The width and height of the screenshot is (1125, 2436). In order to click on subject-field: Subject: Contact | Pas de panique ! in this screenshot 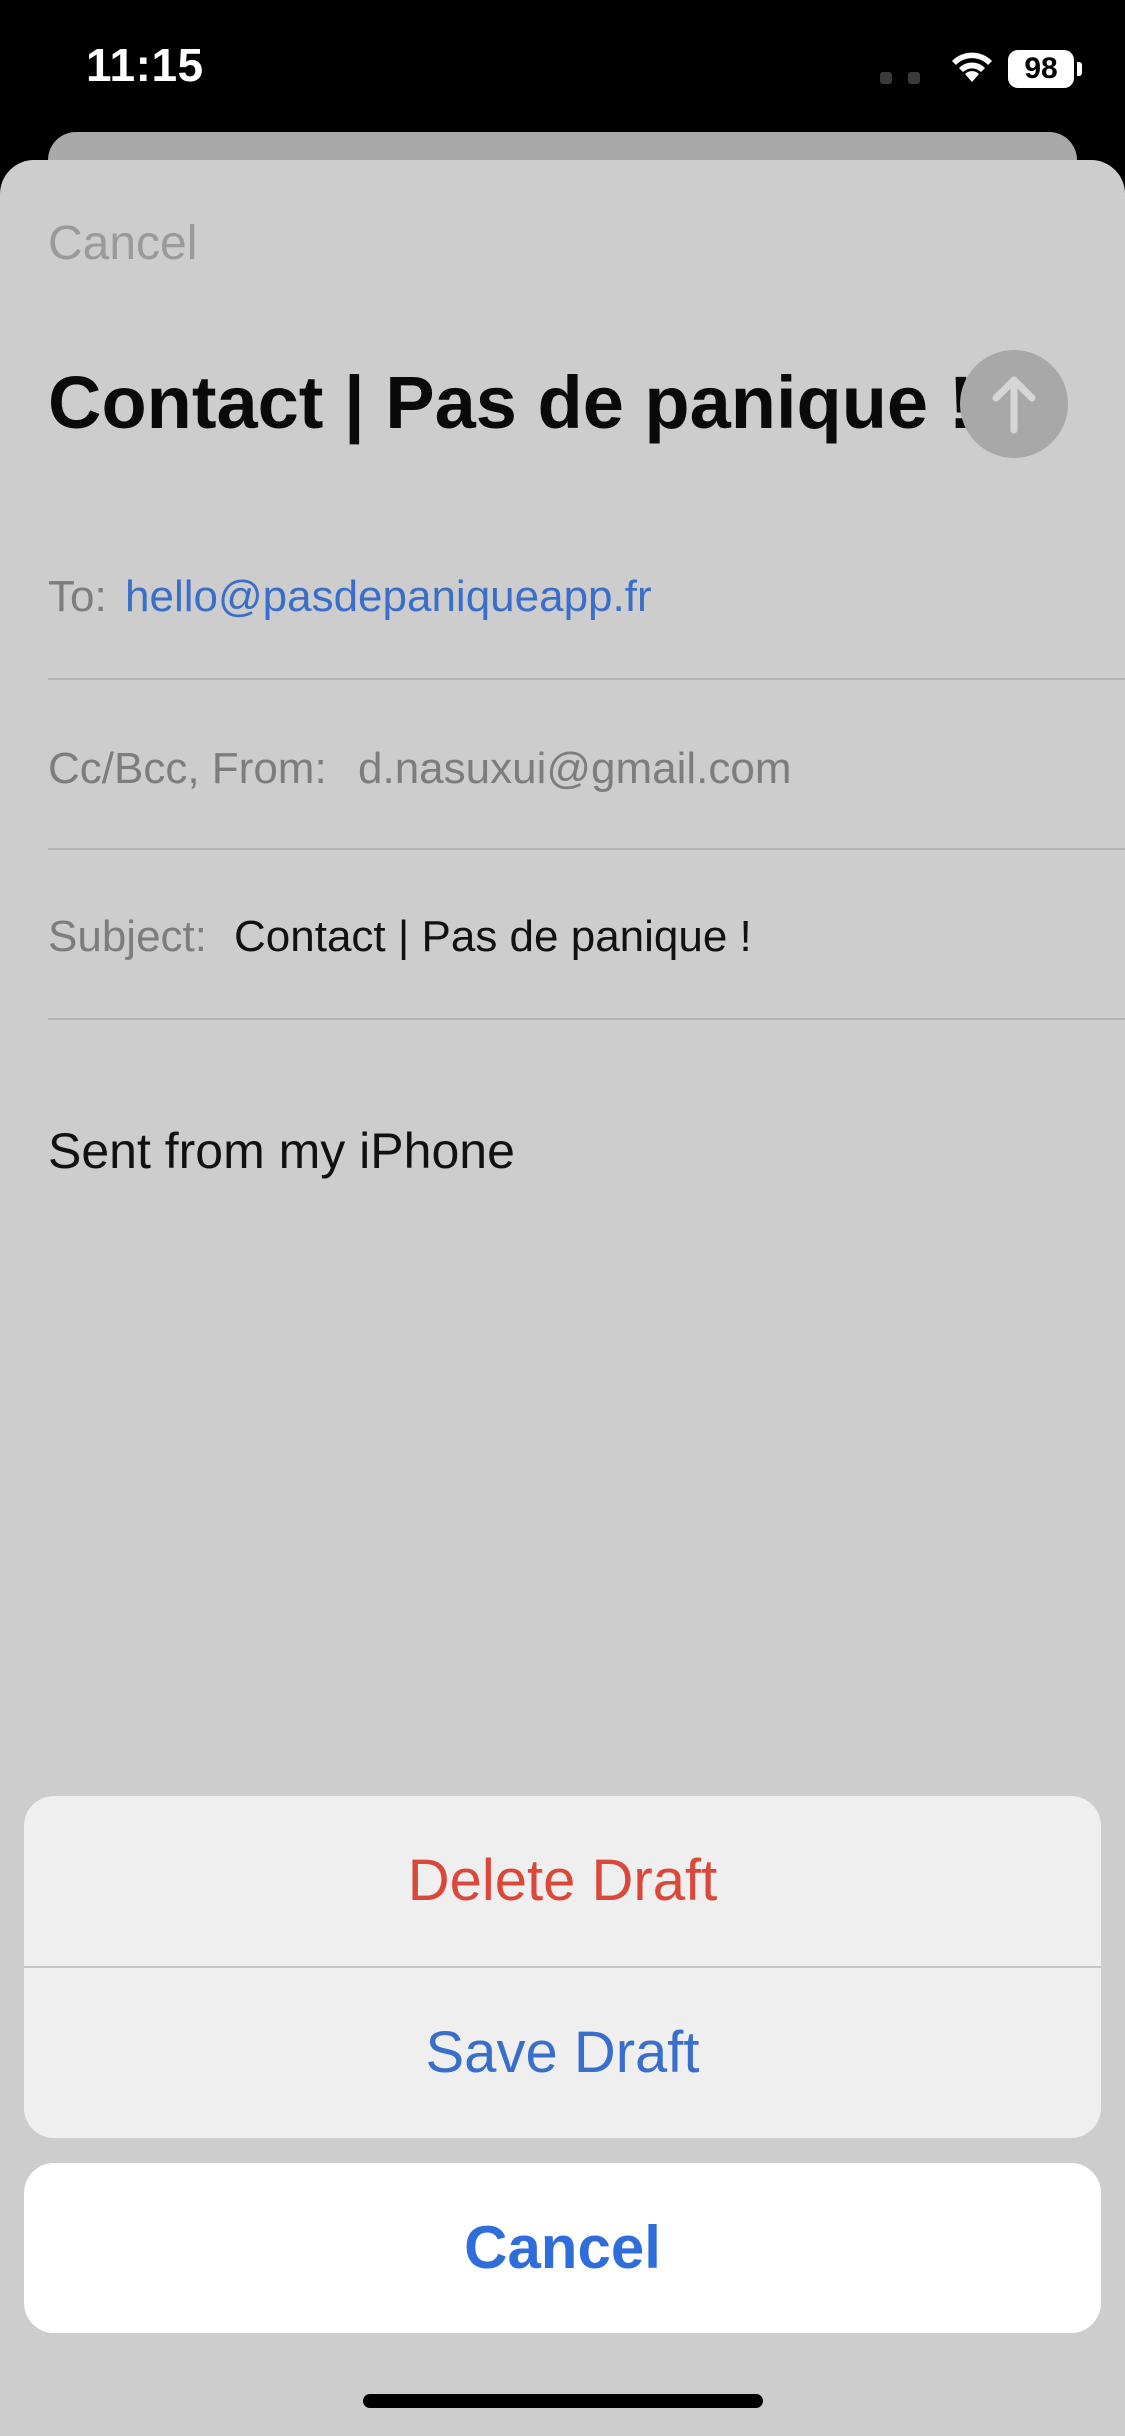, I will do `click(586, 934)`.